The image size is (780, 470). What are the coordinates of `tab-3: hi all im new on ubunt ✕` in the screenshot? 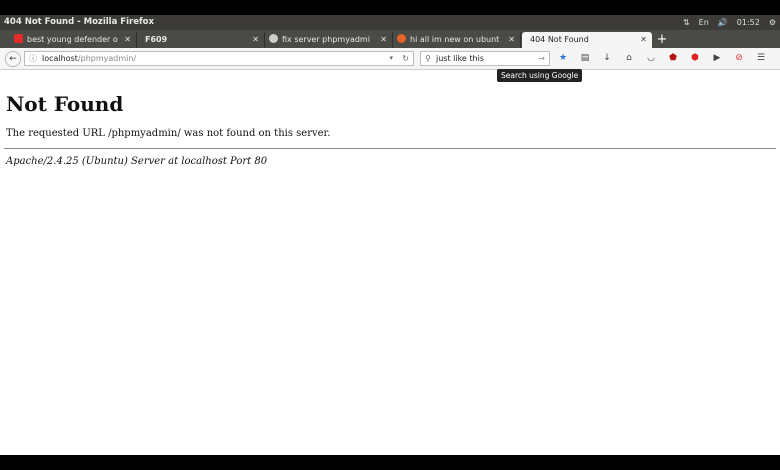 It's located at (457, 40).